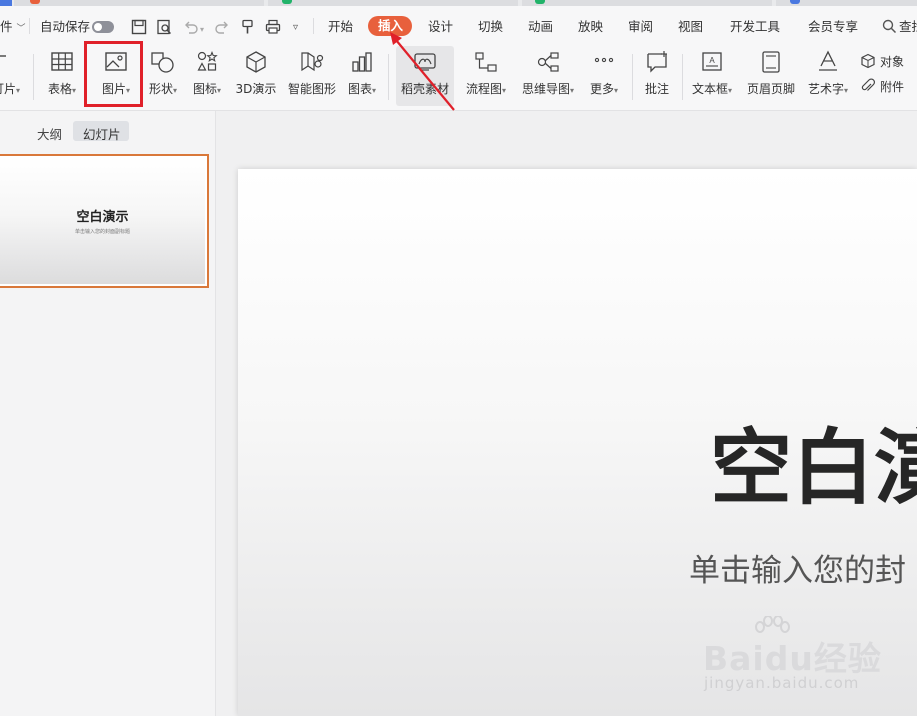 The image size is (917, 716). I want to click on object-button: 对象, so click(888, 61).